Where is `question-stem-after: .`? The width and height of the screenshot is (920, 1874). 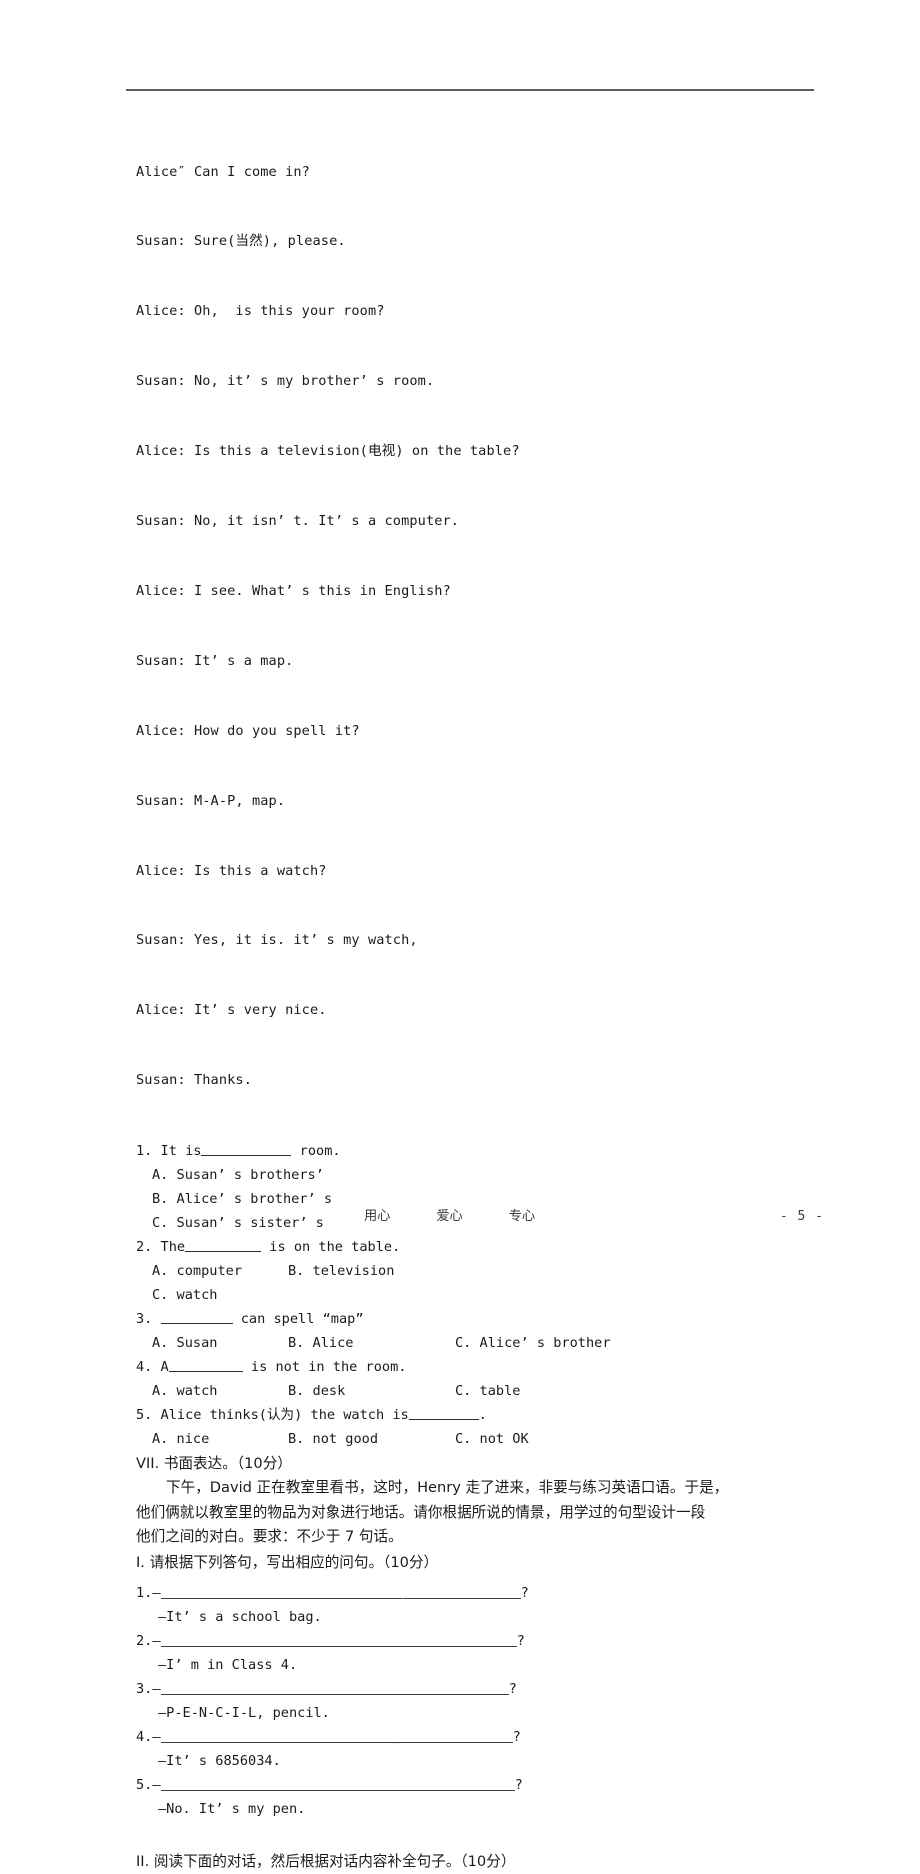
question-stem-after: . is located at coordinates (482, 1415).